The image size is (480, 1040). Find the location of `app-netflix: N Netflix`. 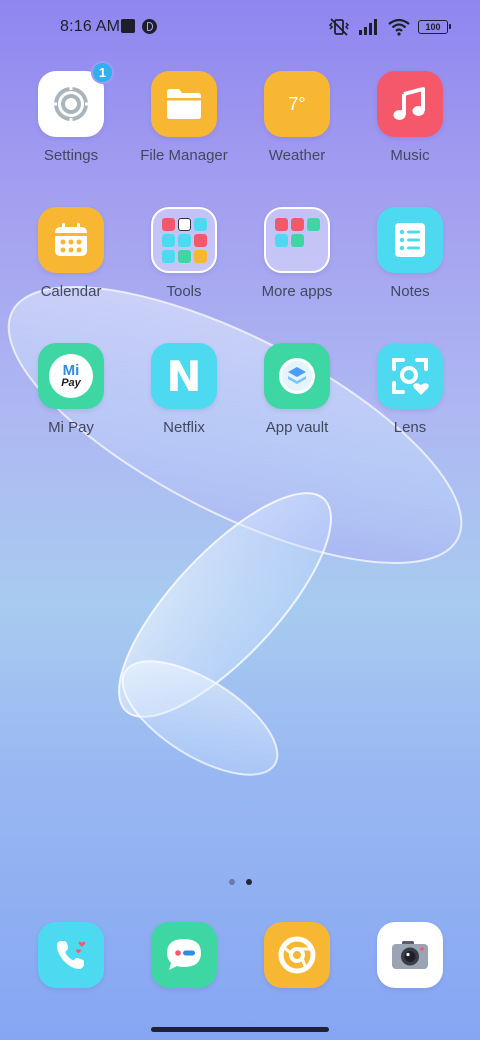

app-netflix: N Netflix is located at coordinates (184, 401).